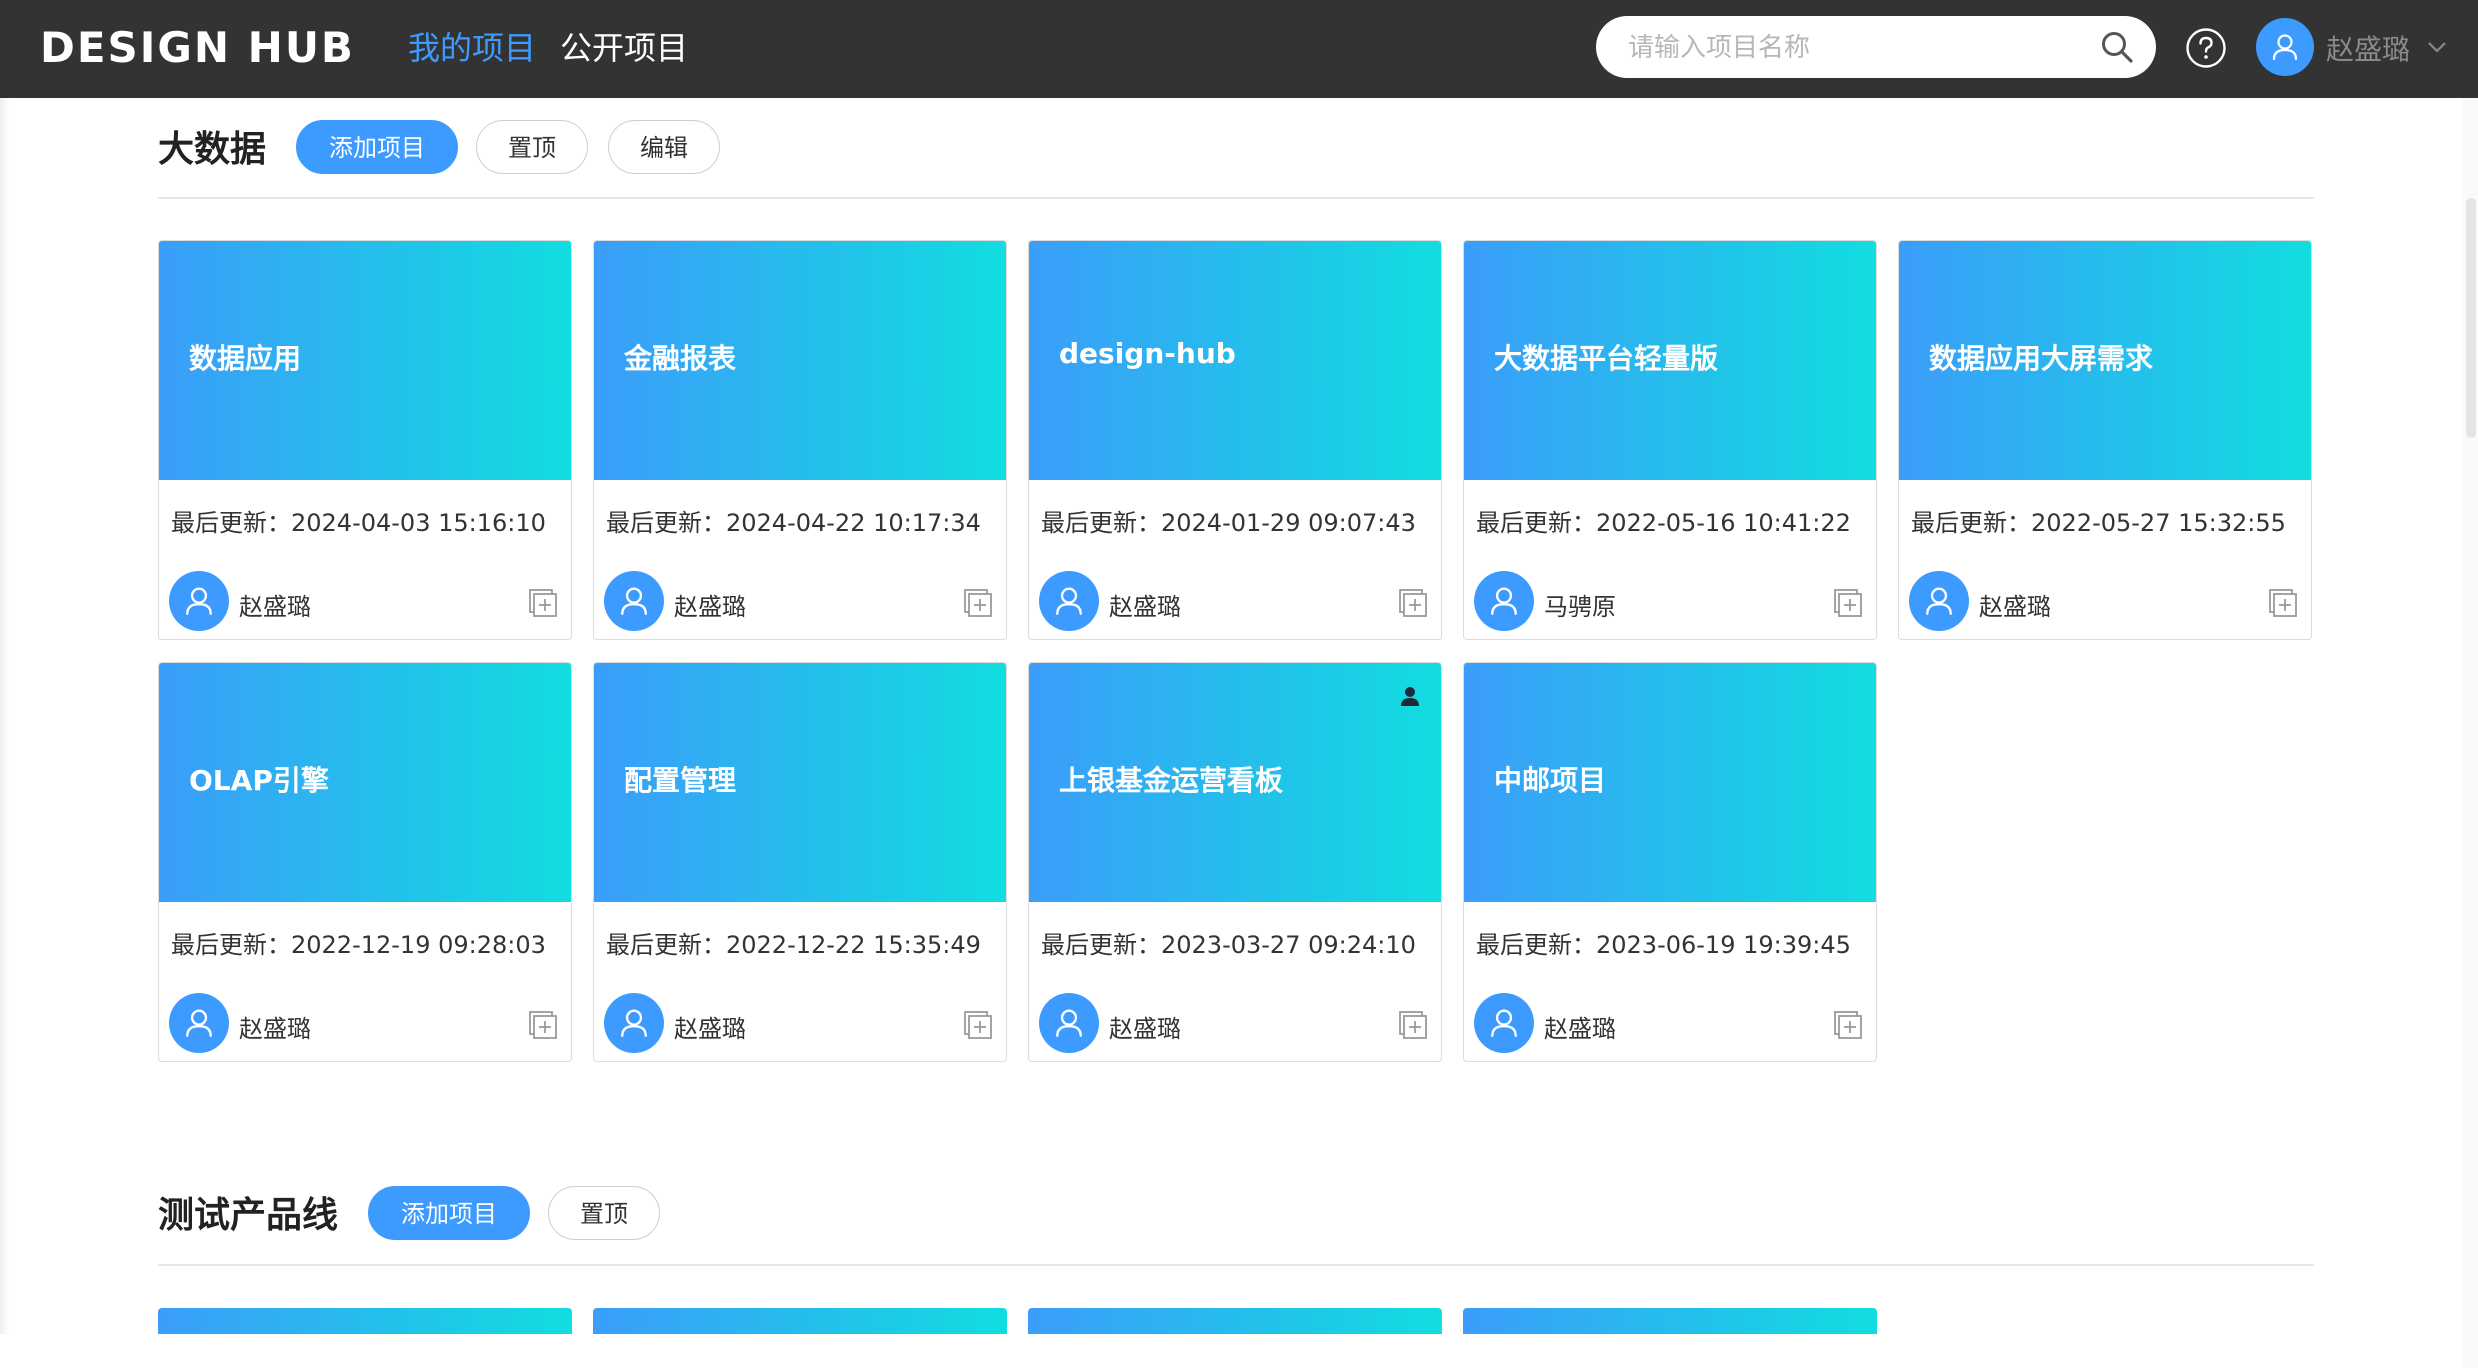  I want to click on top-nav-bar: DESIGN HUB 我的项目 公开项目 赵盛璐, so click(1239, 49).